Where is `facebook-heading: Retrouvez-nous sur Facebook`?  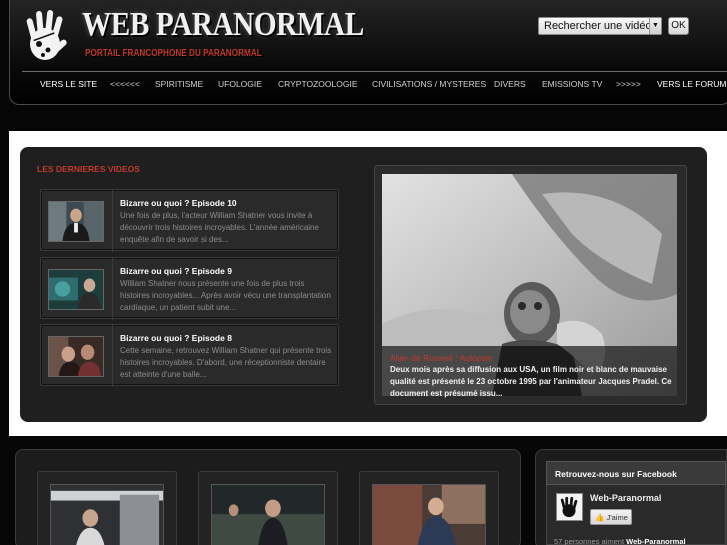 facebook-heading: Retrouvez-nous sur Facebook is located at coordinates (636, 473).